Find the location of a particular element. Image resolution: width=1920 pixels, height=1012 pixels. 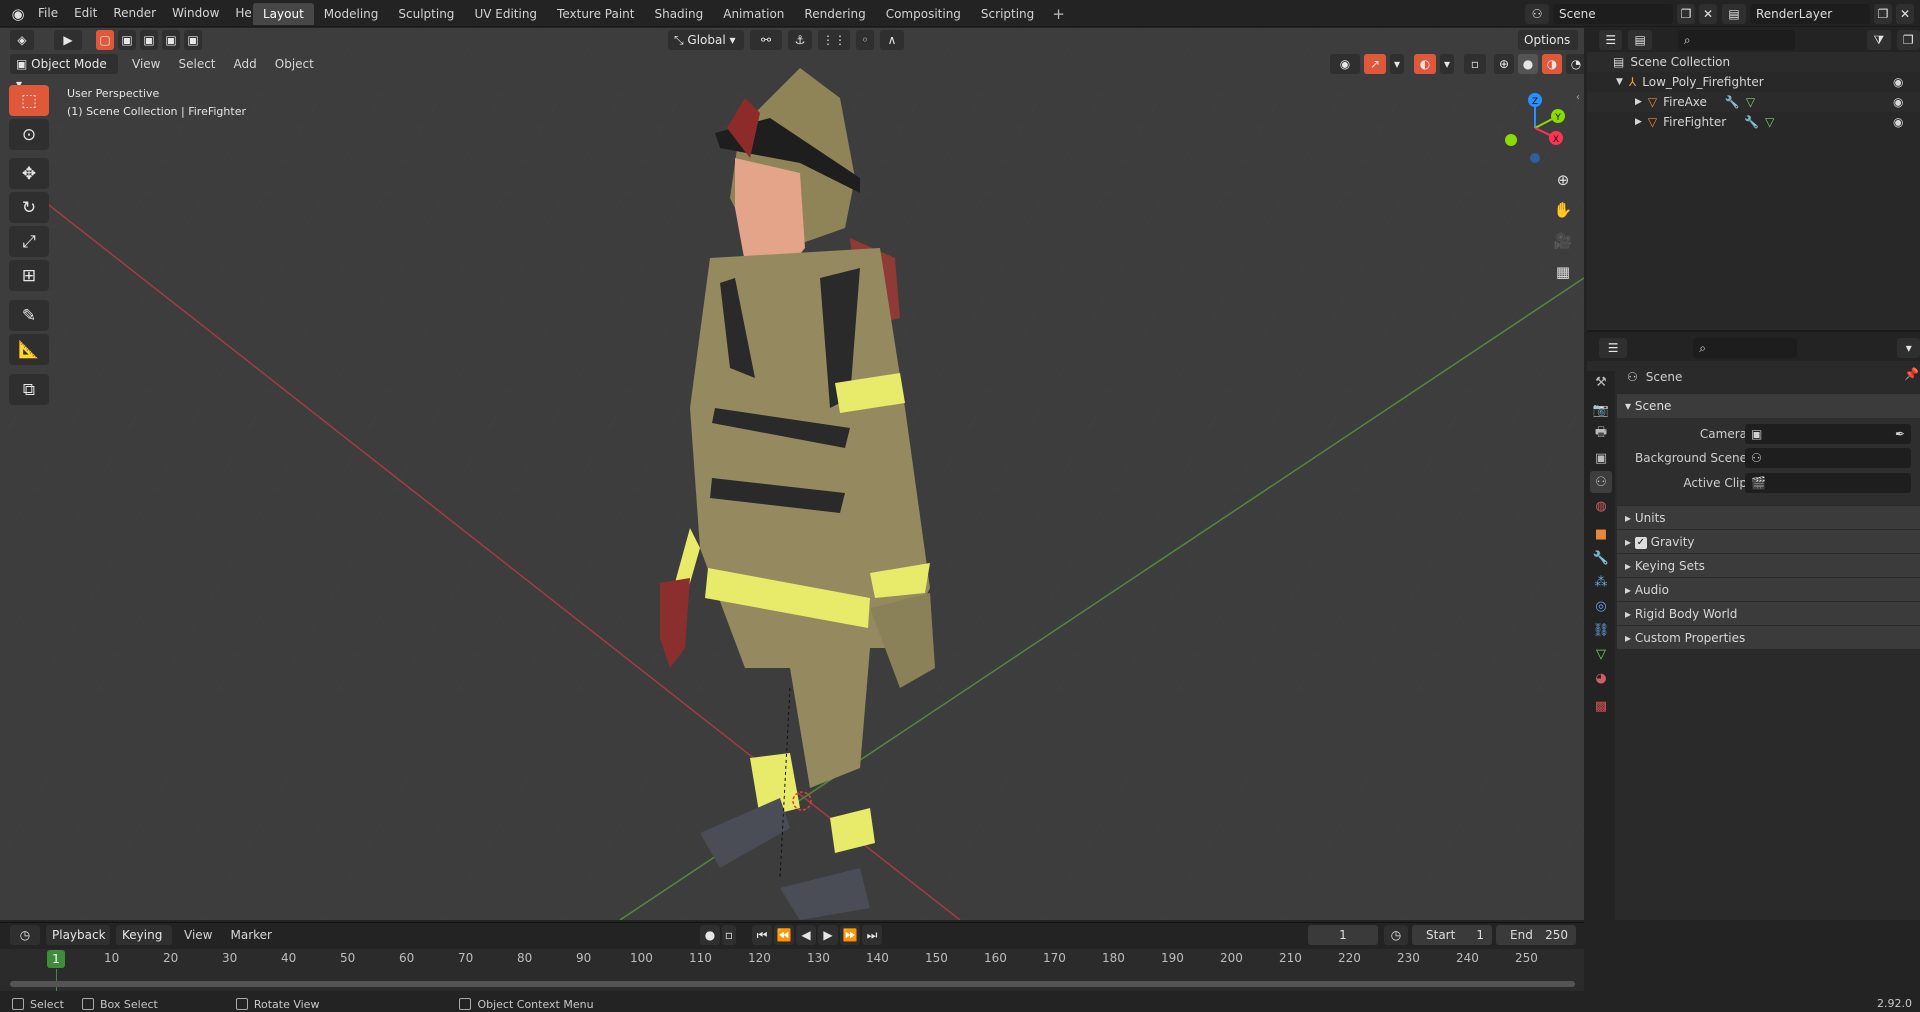

navigation-gizmo: Z Y X is located at coordinates (1535, 128).